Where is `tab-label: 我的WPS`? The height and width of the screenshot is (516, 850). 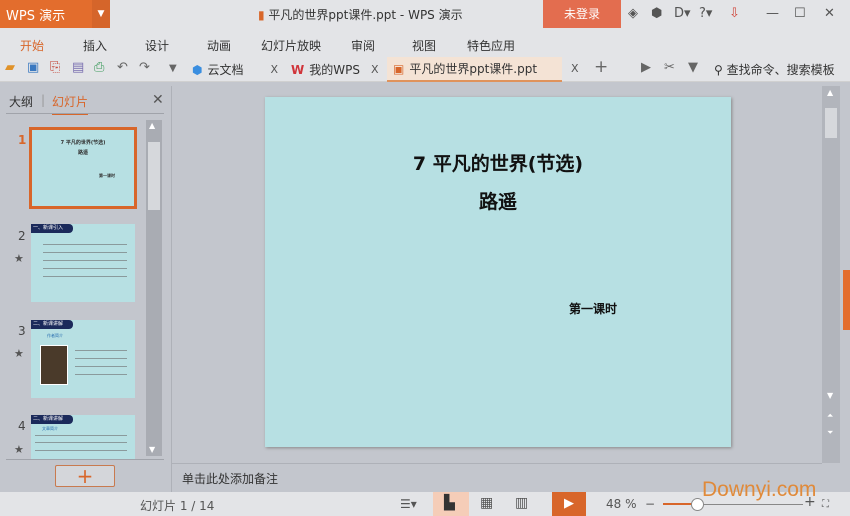 tab-label: 我的WPS is located at coordinates (334, 70).